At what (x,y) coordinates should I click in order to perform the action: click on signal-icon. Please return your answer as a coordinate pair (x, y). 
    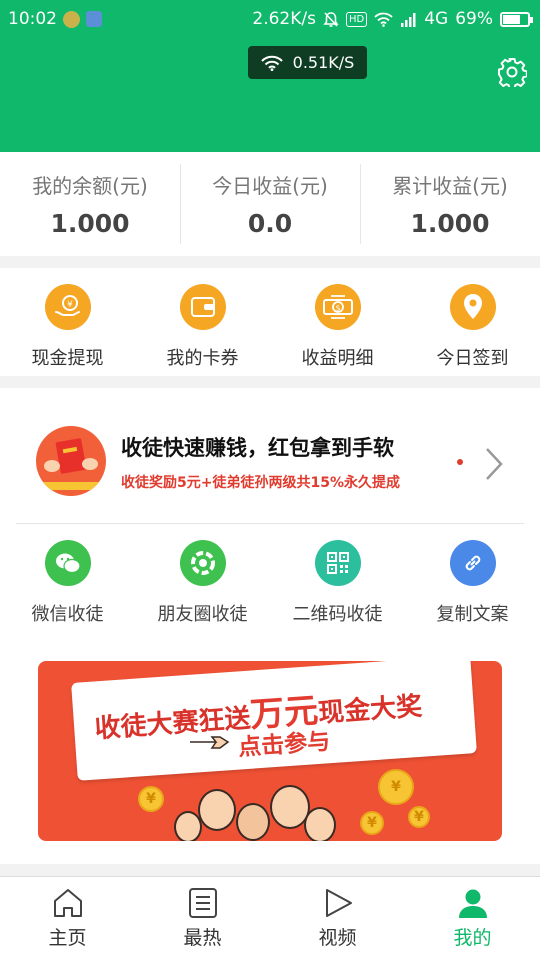
    Looking at the image, I should click on (408, 19).